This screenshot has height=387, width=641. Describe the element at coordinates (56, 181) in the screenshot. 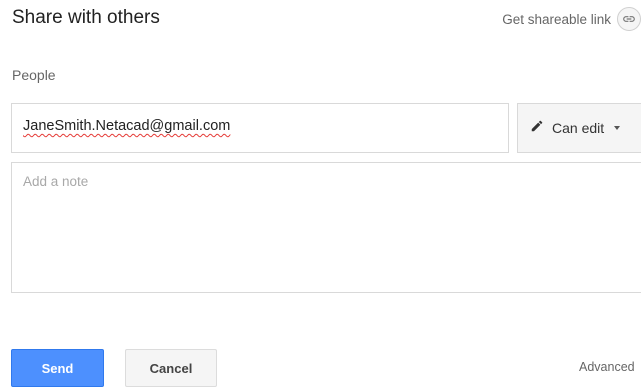

I see `note-placeholder: Add a note` at that location.